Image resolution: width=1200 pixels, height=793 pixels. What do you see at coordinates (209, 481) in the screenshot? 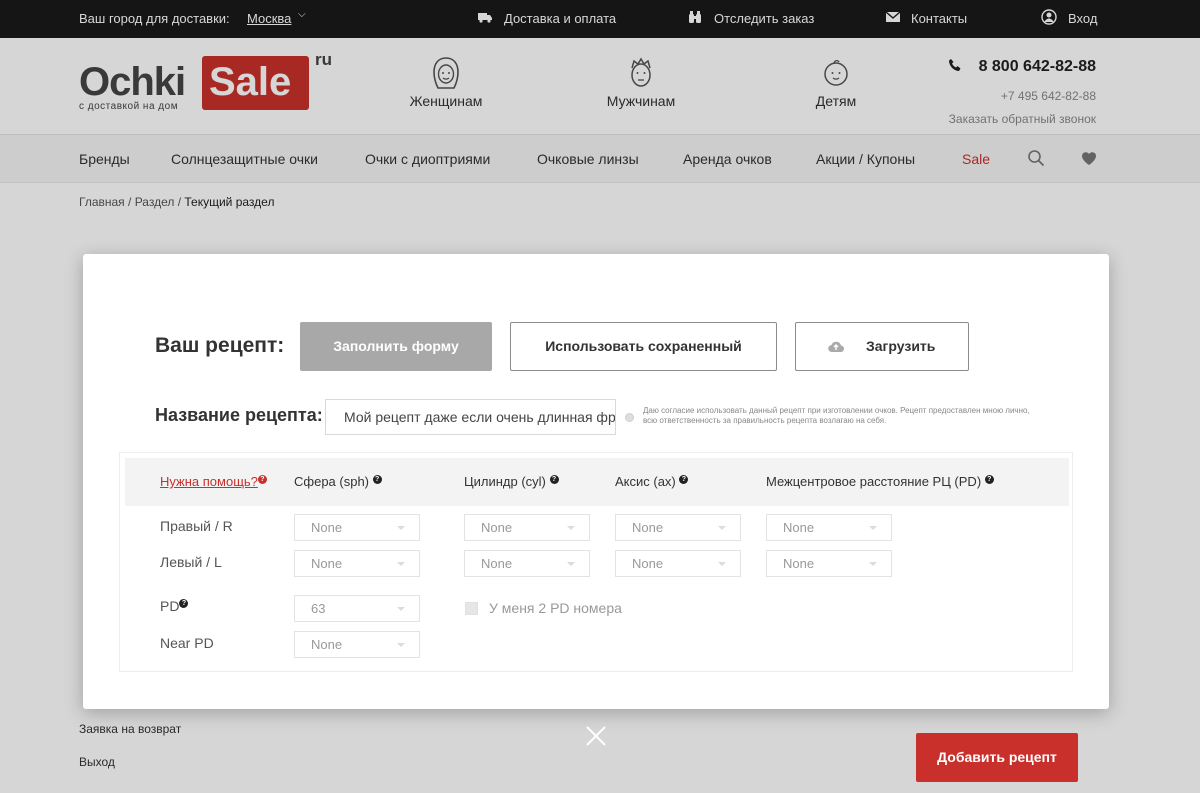
I see `help-link: Нужна помощь?` at bounding box center [209, 481].